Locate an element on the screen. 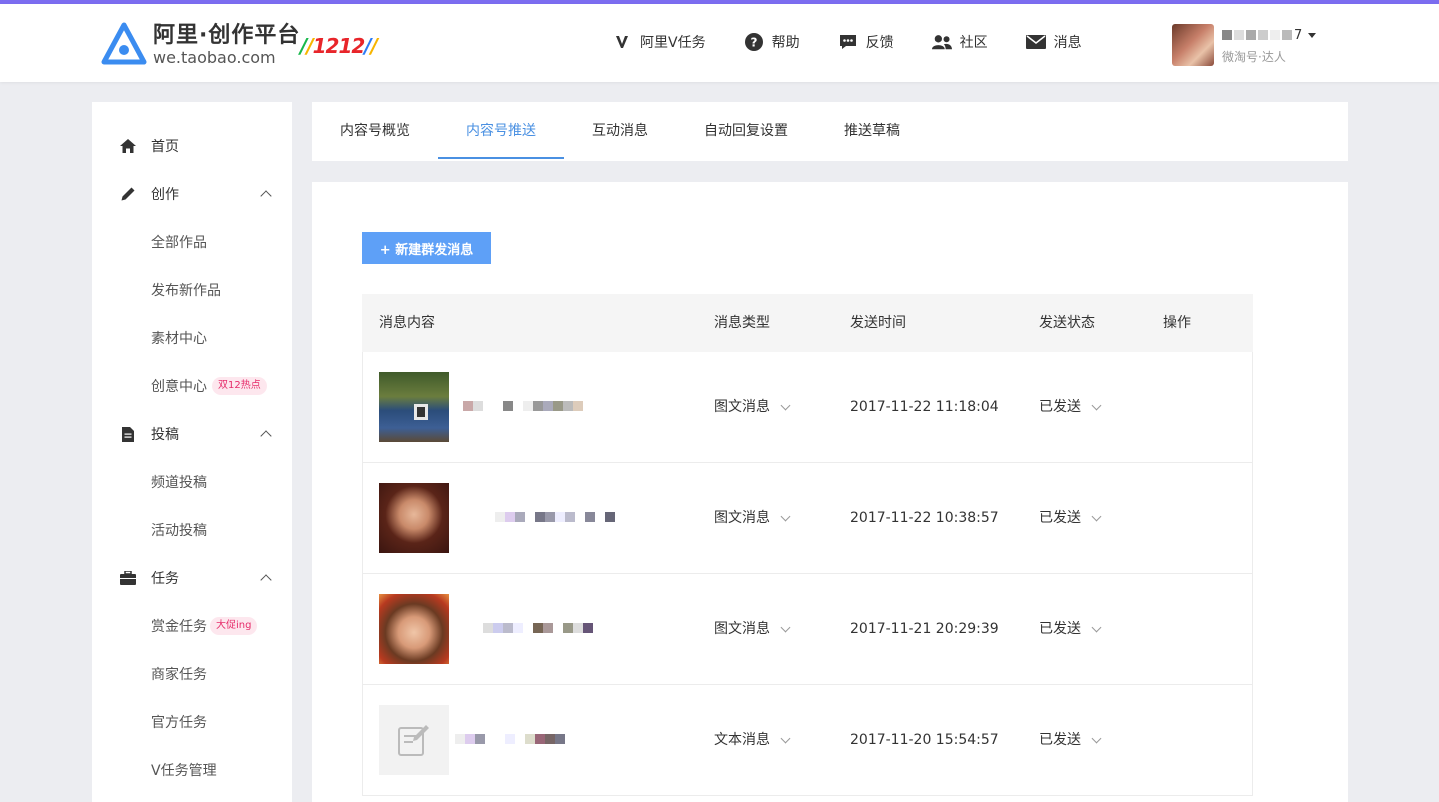 The image size is (1439, 802). sidebar-item-label: 创意中心 is located at coordinates (179, 387).